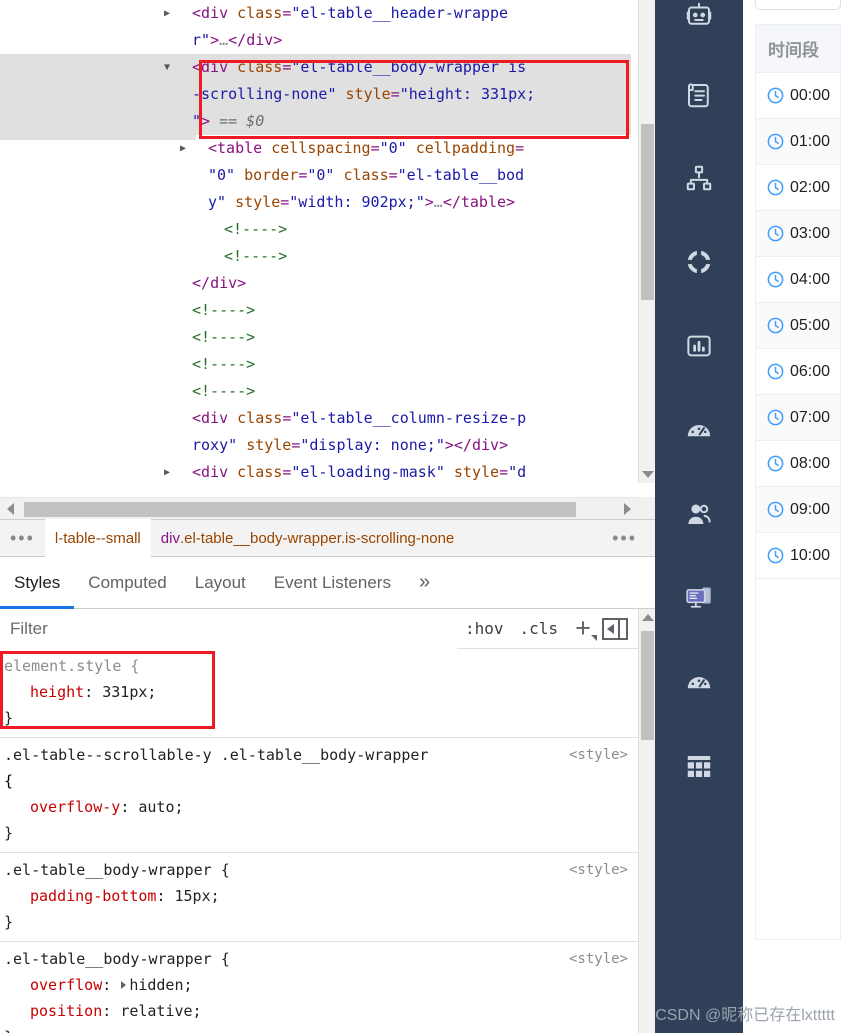 Image resolution: width=841 pixels, height=1033 pixels. What do you see at coordinates (160, 807) in the screenshot?
I see `declaration-value: auto;` at bounding box center [160, 807].